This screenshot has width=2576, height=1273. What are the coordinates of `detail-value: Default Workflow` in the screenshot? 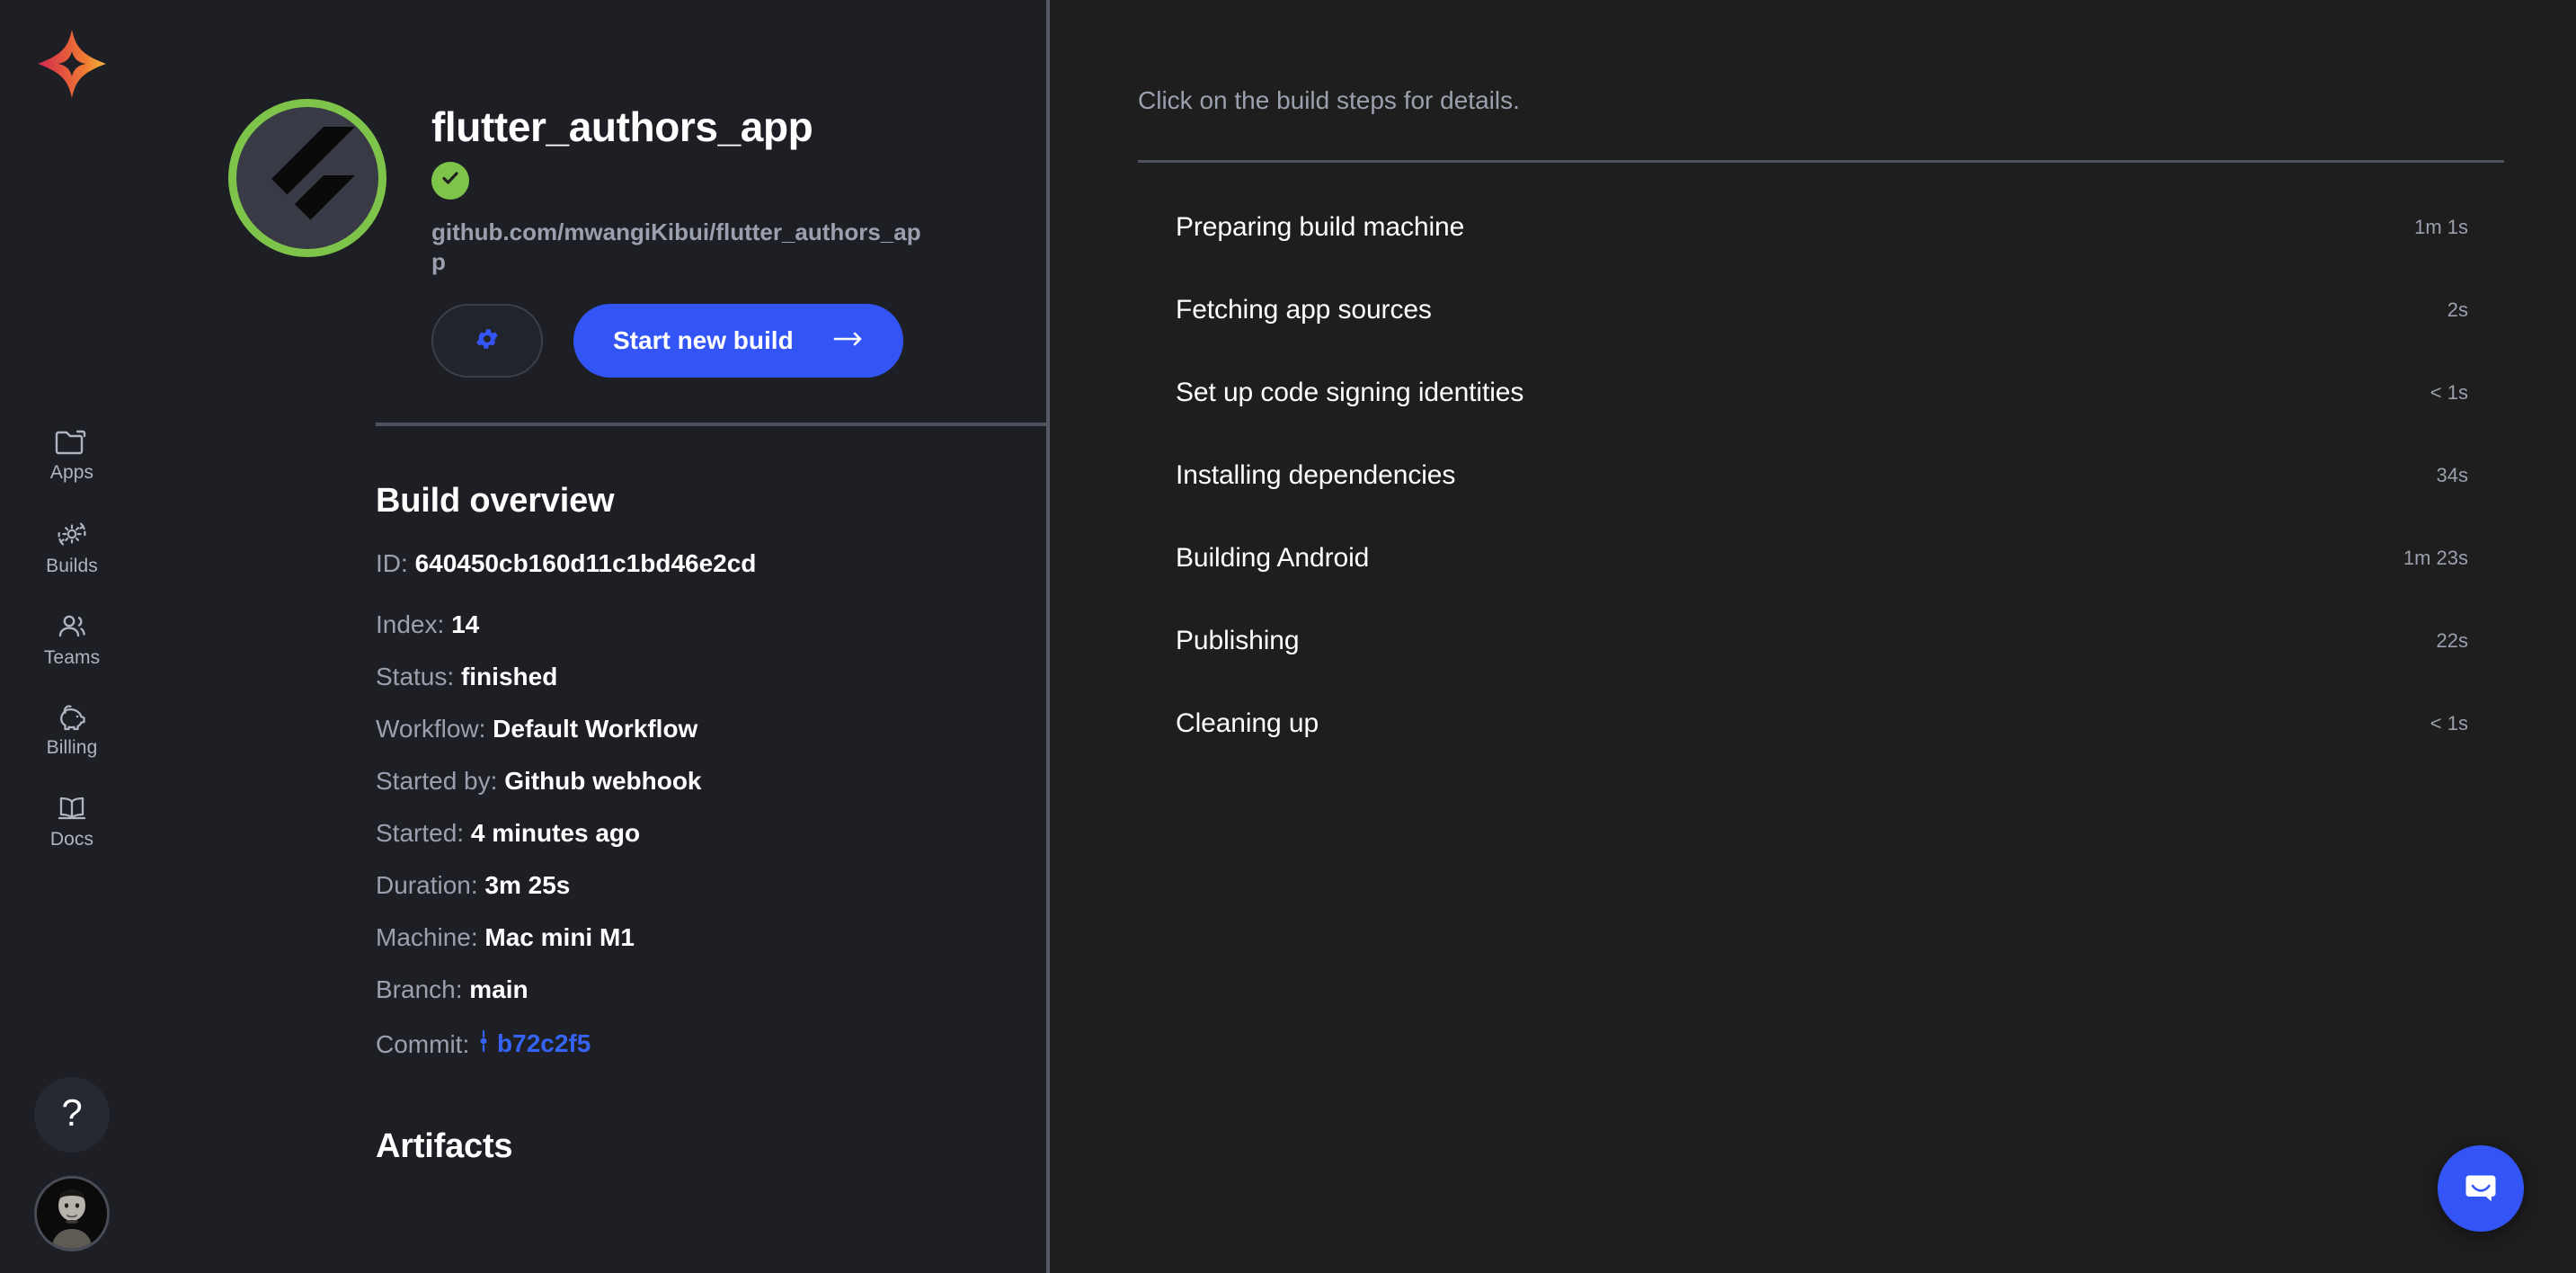 It's located at (595, 729).